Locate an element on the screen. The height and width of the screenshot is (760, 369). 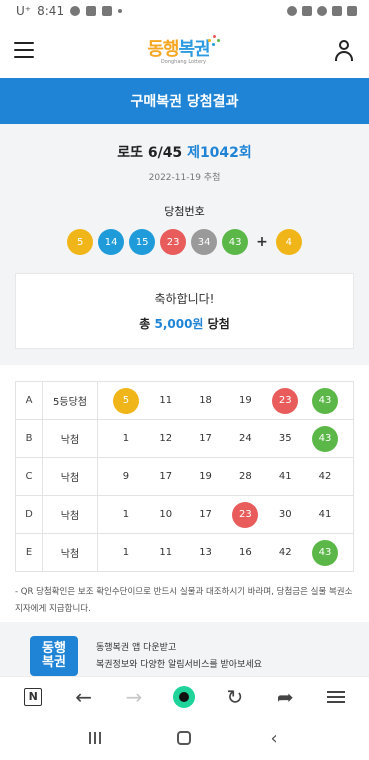
prize-line: 총 5,000원 당첨 is located at coordinates (184, 323).